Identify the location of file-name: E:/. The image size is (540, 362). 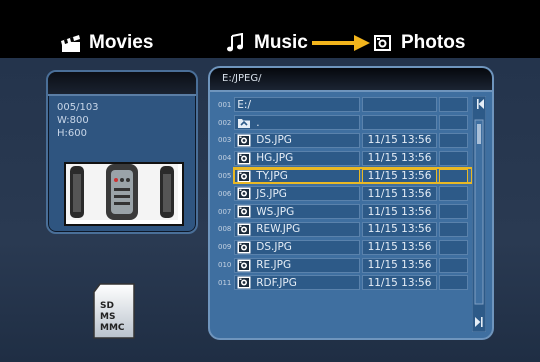
(244, 104).